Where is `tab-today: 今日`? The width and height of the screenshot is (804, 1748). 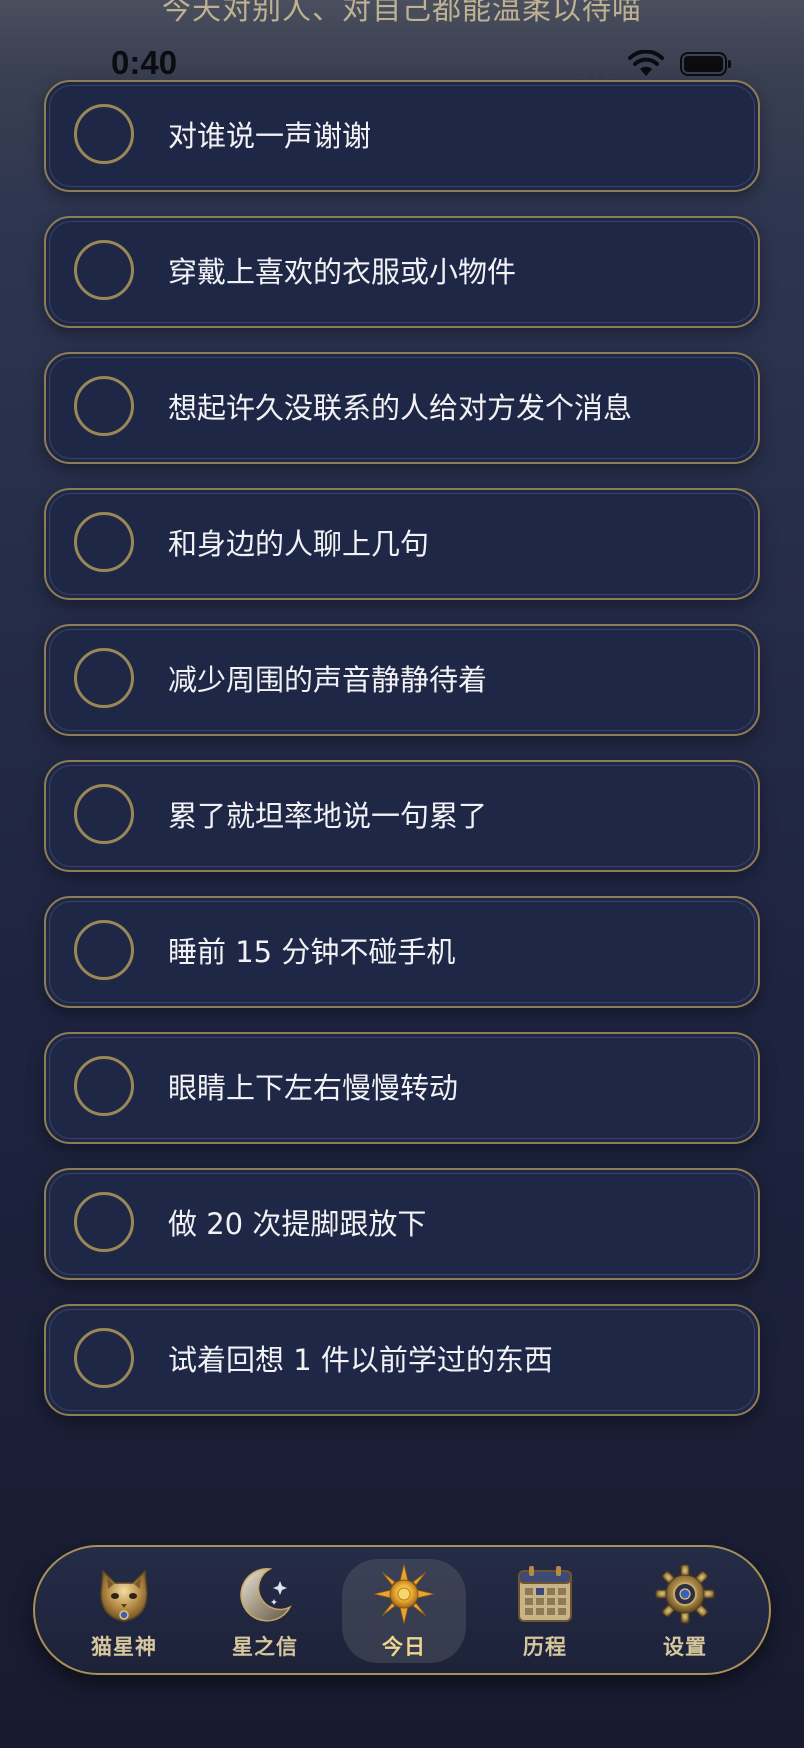 tab-today: 今日 is located at coordinates (404, 1611).